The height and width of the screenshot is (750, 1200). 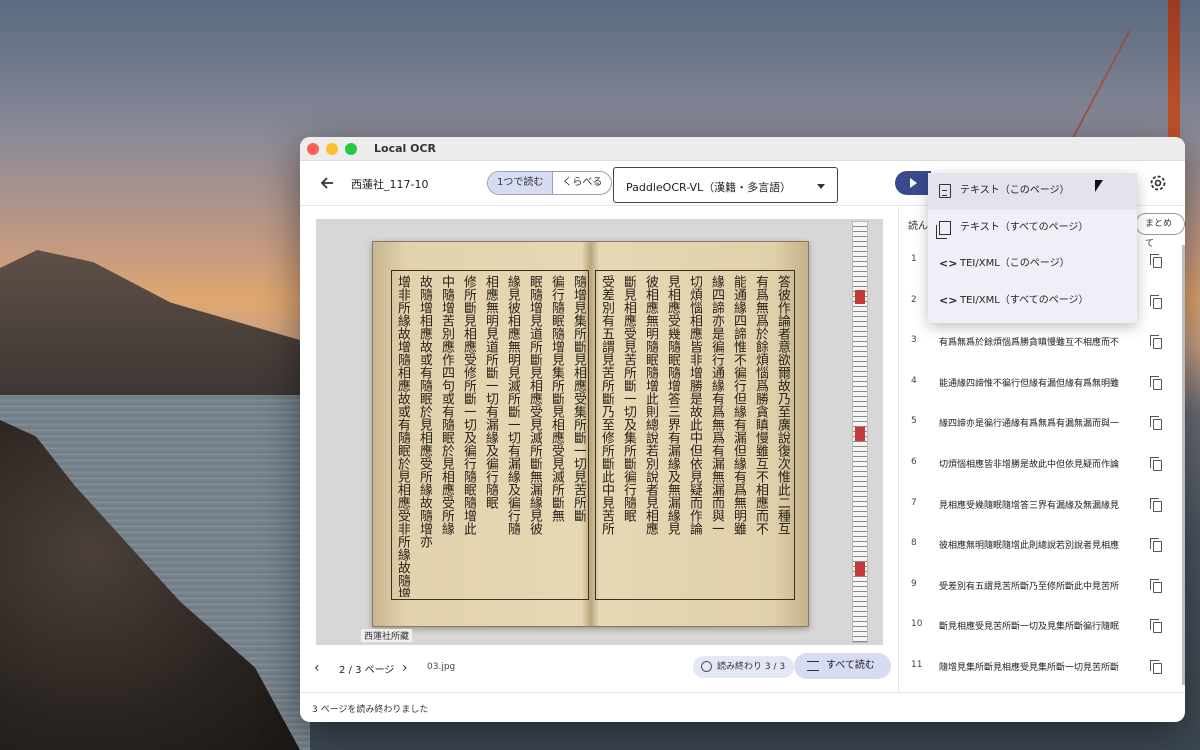 I want to click on row-number: 10, so click(x=917, y=624).